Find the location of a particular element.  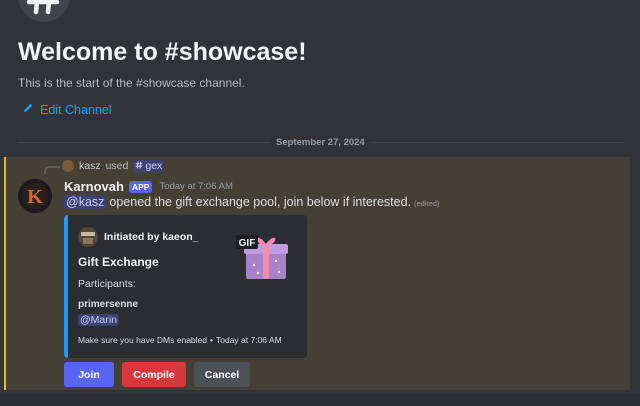

action-buttons: Join Compile Cancel is located at coordinates (157, 374).